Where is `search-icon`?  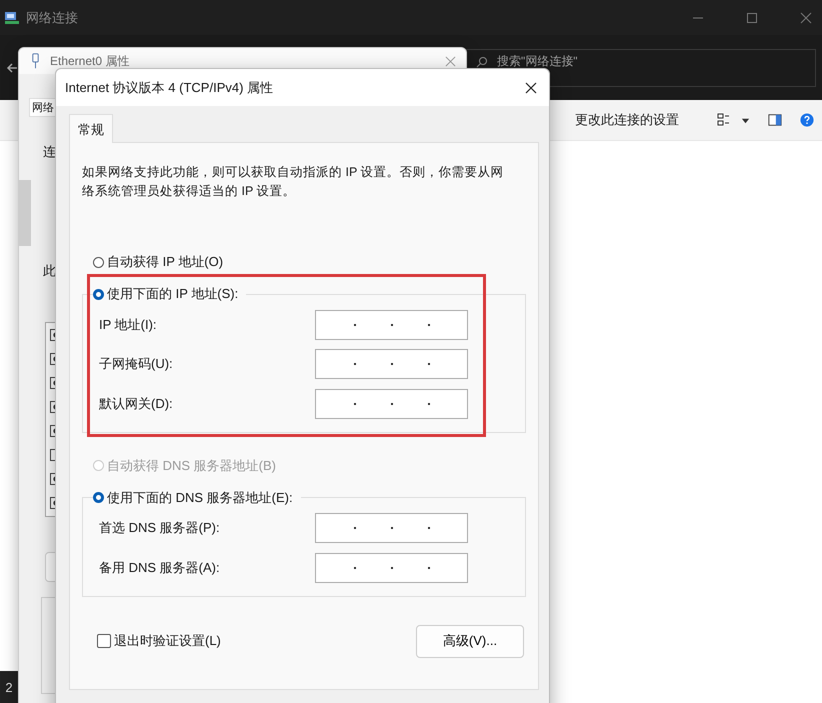
search-icon is located at coordinates (482, 62).